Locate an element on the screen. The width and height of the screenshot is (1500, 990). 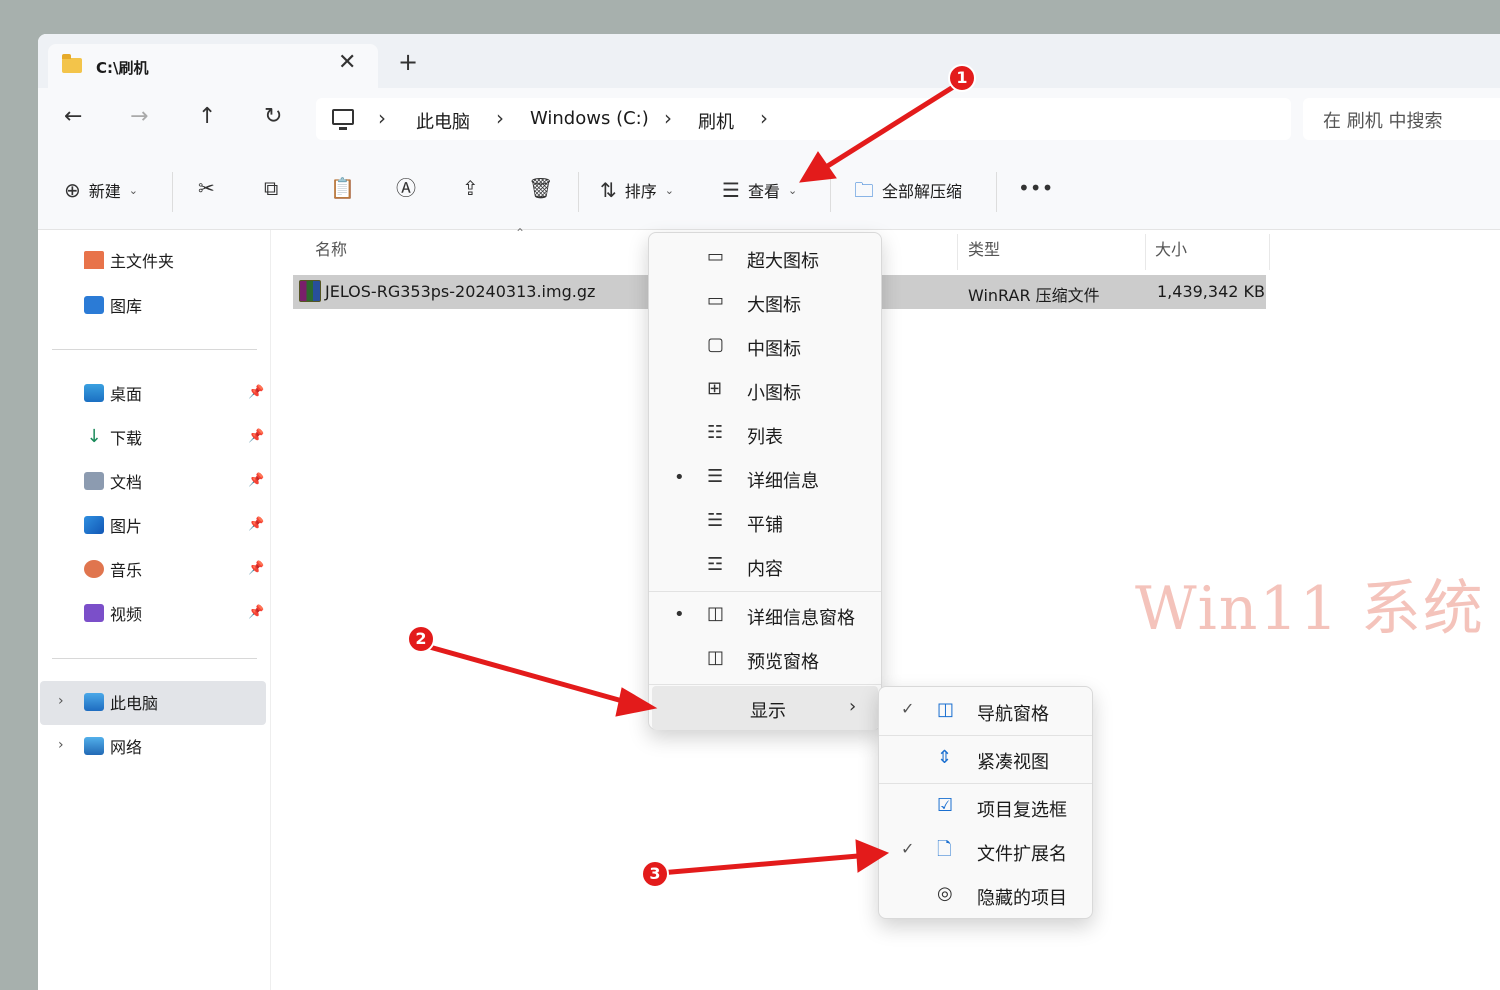
annotation-badge-3: 3 is located at coordinates (655, 874).